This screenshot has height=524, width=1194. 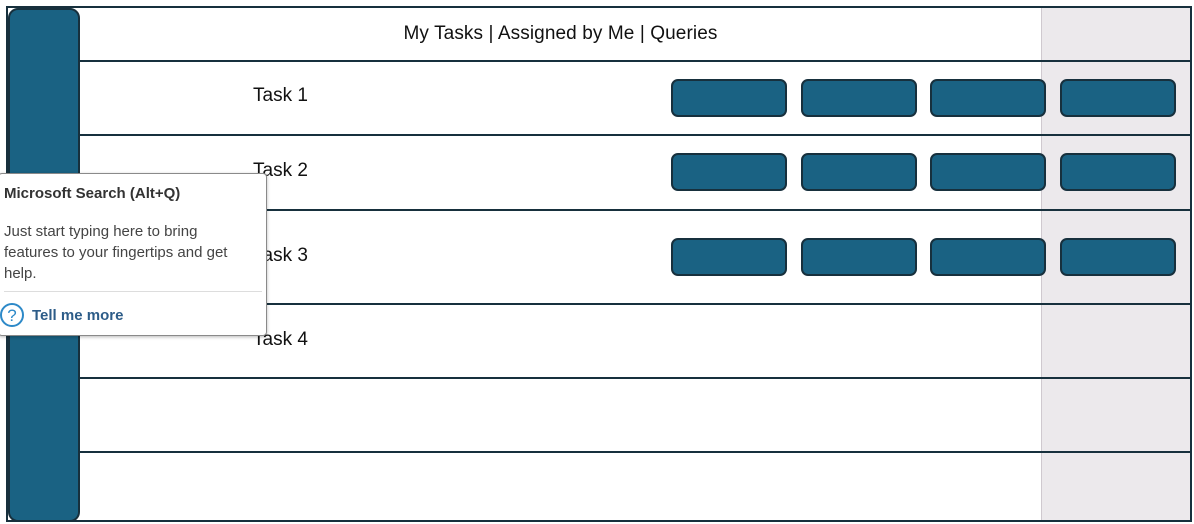 What do you see at coordinates (12, 315) in the screenshot?
I see `help-icon: ?` at bounding box center [12, 315].